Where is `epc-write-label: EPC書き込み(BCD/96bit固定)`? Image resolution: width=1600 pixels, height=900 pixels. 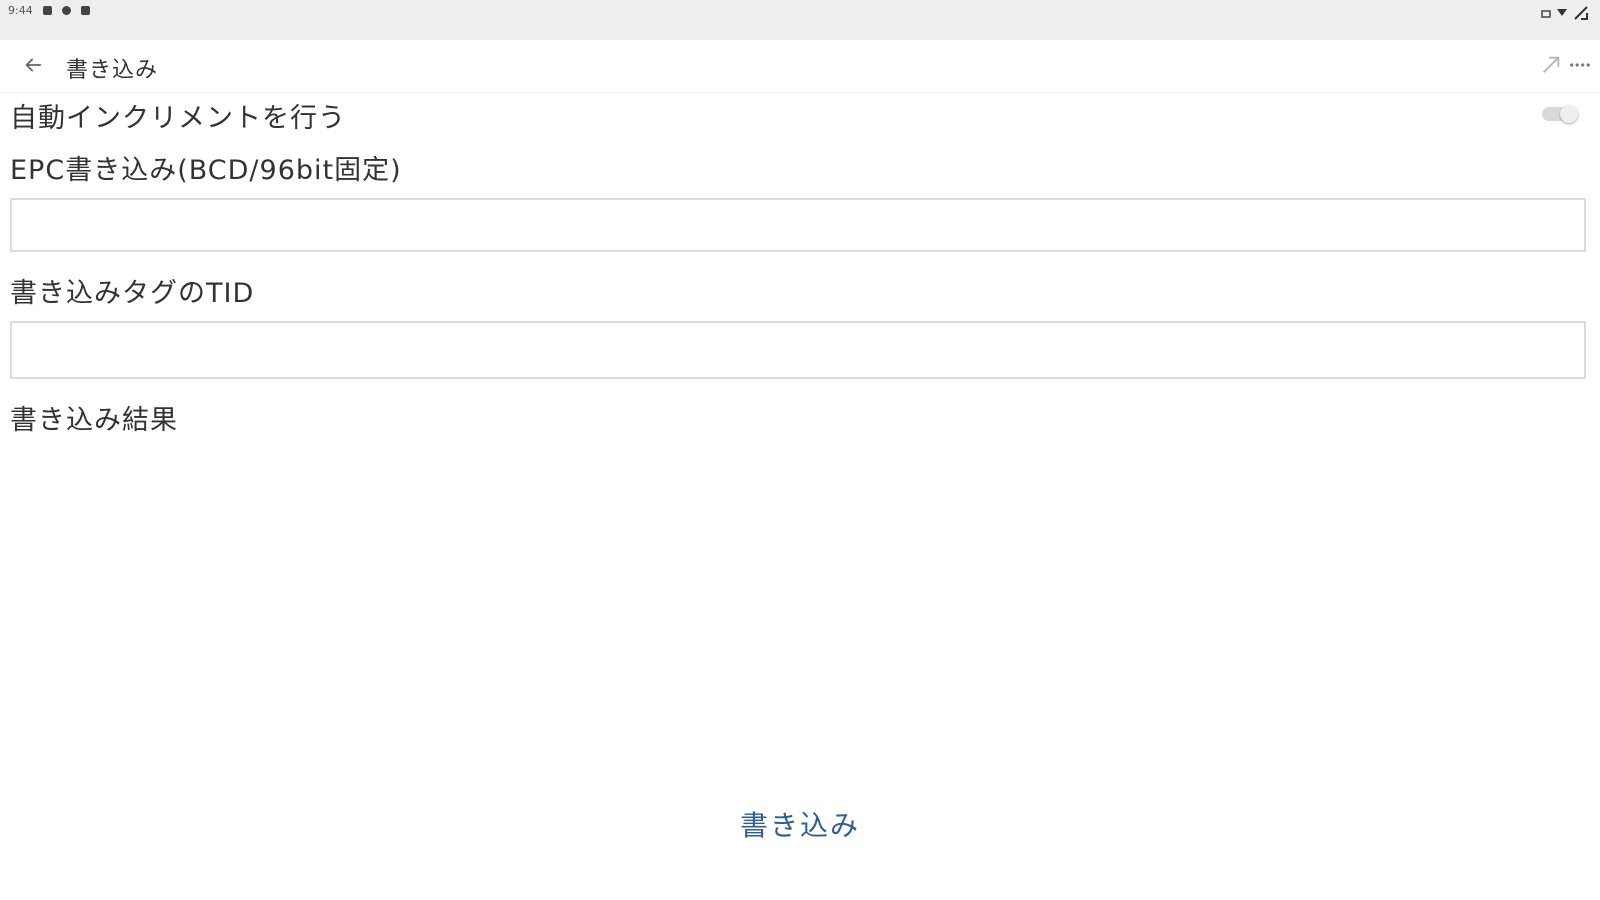
epc-write-label: EPC書き込み(BCD/96bit固定) is located at coordinates (206, 170).